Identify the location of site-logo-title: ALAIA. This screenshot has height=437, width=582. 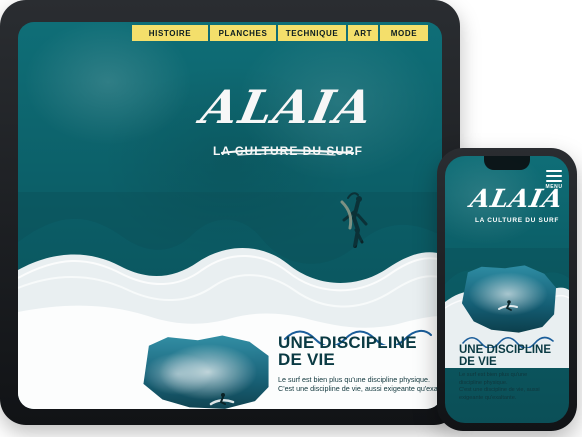
(288, 107).